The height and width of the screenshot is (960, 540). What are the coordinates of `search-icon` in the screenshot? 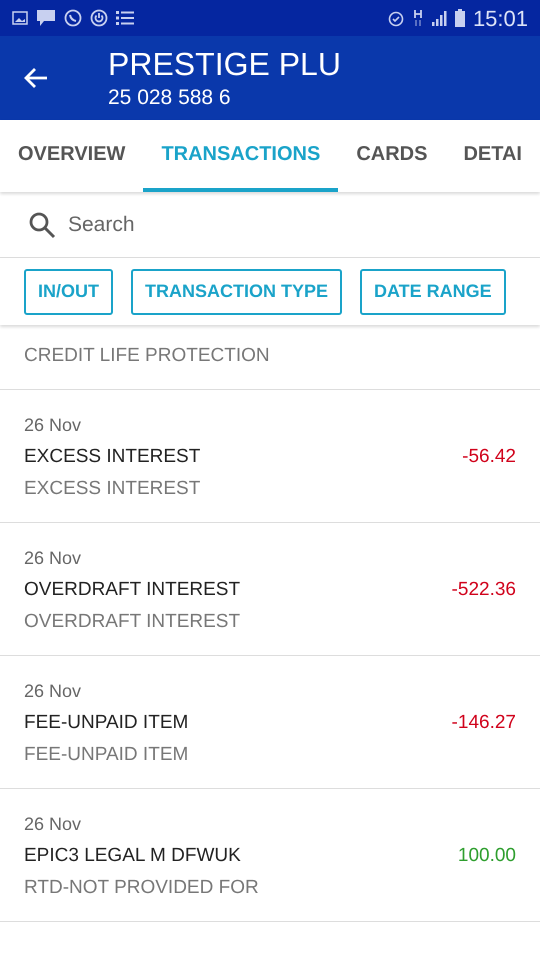 It's located at (42, 224).